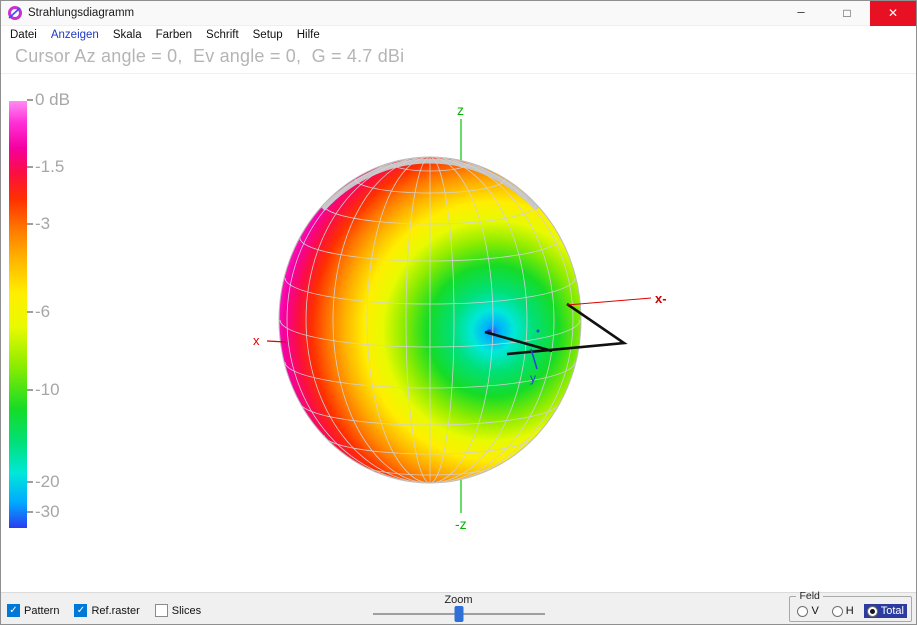 The image size is (917, 625). What do you see at coordinates (186, 610) in the screenshot?
I see `slices-checkbox-label: Slices` at bounding box center [186, 610].